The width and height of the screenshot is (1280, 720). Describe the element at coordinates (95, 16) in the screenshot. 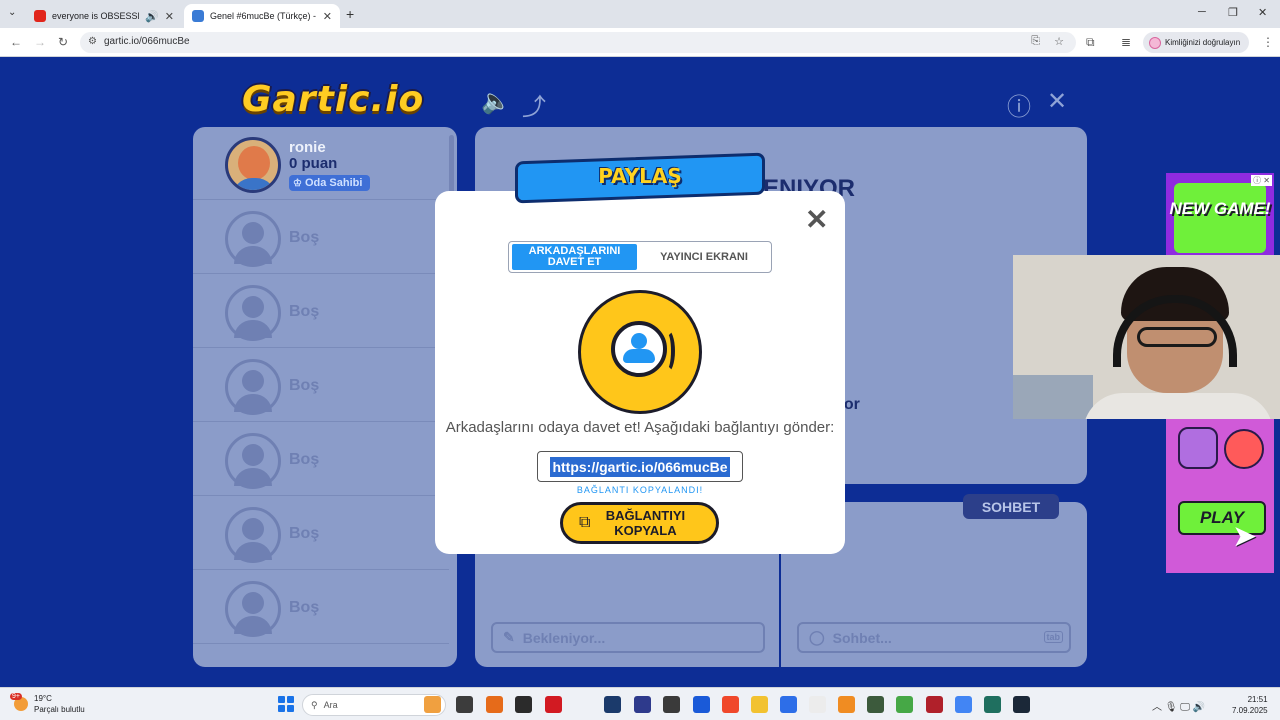

I see `tab-title: everyone is OBSESSED with` at that location.